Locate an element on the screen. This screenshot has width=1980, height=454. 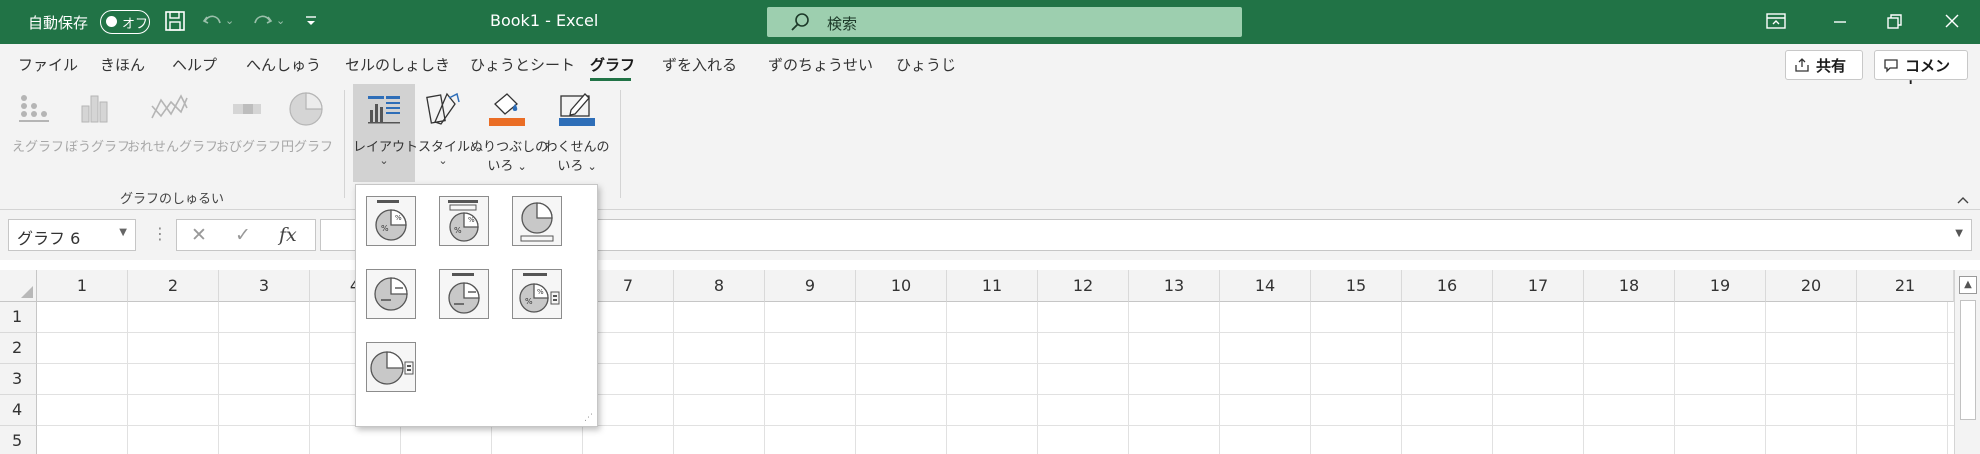
column-header: 10 is located at coordinates (901, 286).